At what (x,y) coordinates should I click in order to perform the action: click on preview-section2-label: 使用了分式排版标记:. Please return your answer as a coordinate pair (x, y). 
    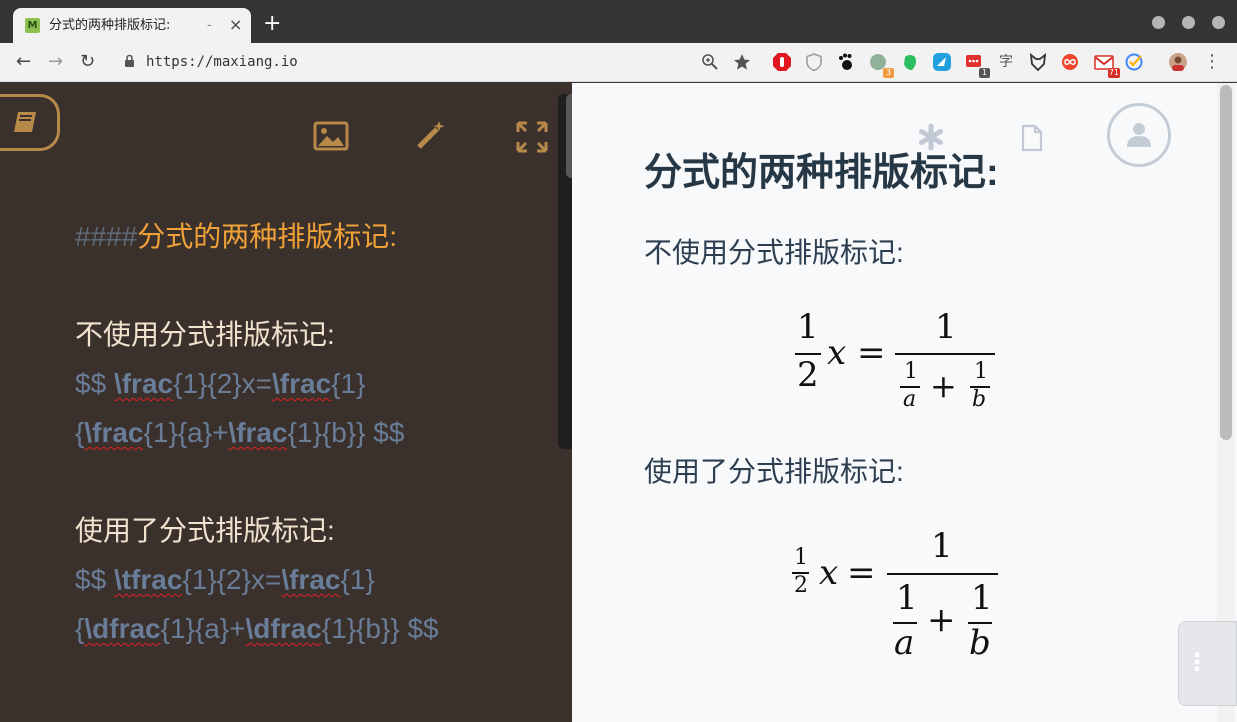
    Looking at the image, I should click on (774, 471).